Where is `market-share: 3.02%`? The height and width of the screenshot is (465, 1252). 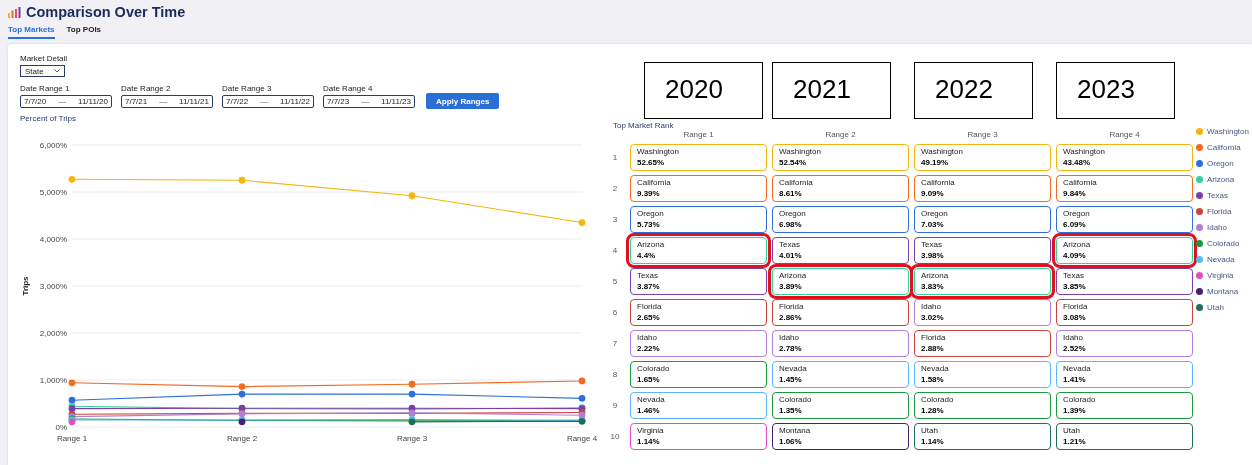
market-share: 3.02% is located at coordinates (933, 318).